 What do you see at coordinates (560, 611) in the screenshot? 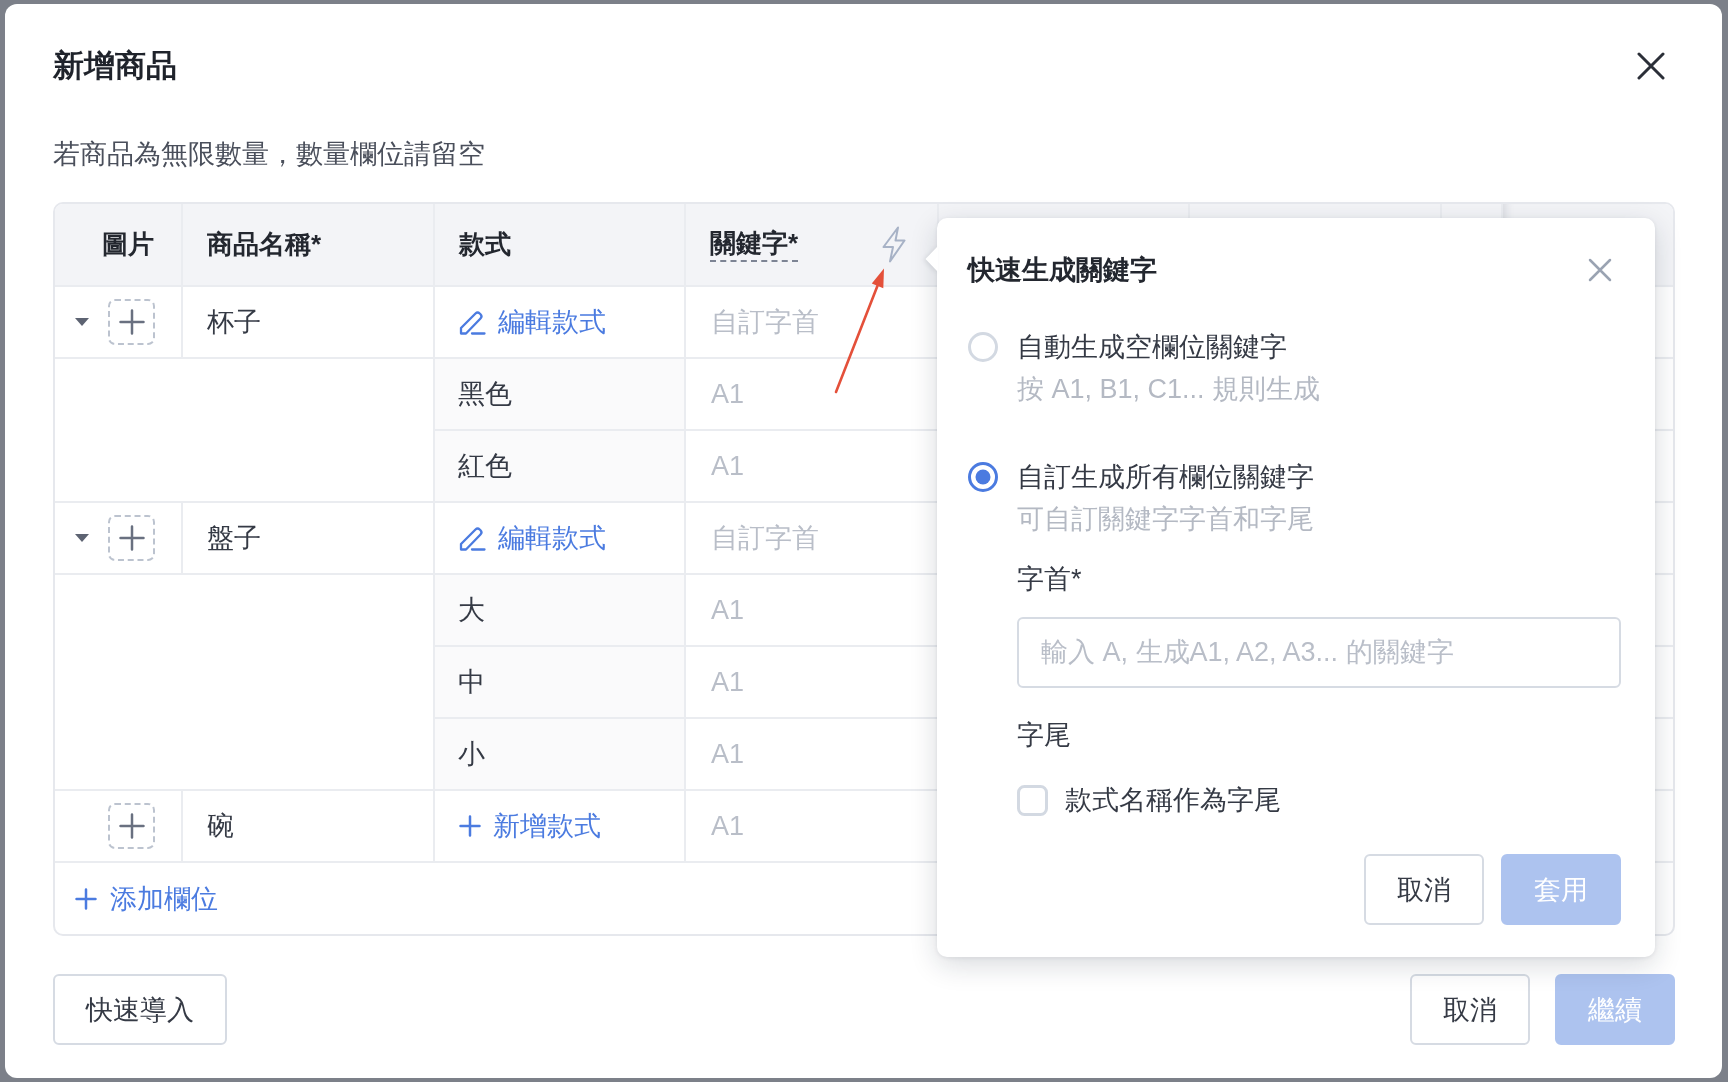
I see `table-cell: 大` at bounding box center [560, 611].